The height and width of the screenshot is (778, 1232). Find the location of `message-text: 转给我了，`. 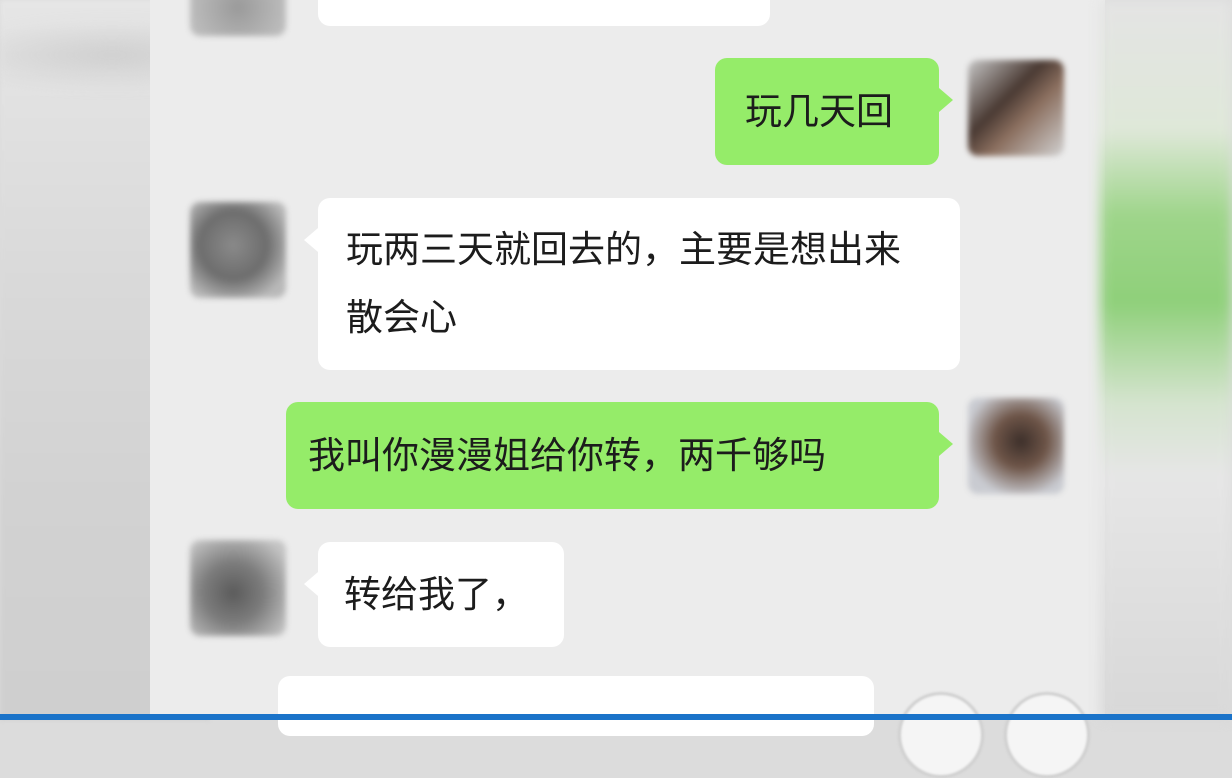

message-text: 转给我了， is located at coordinates (436, 594).